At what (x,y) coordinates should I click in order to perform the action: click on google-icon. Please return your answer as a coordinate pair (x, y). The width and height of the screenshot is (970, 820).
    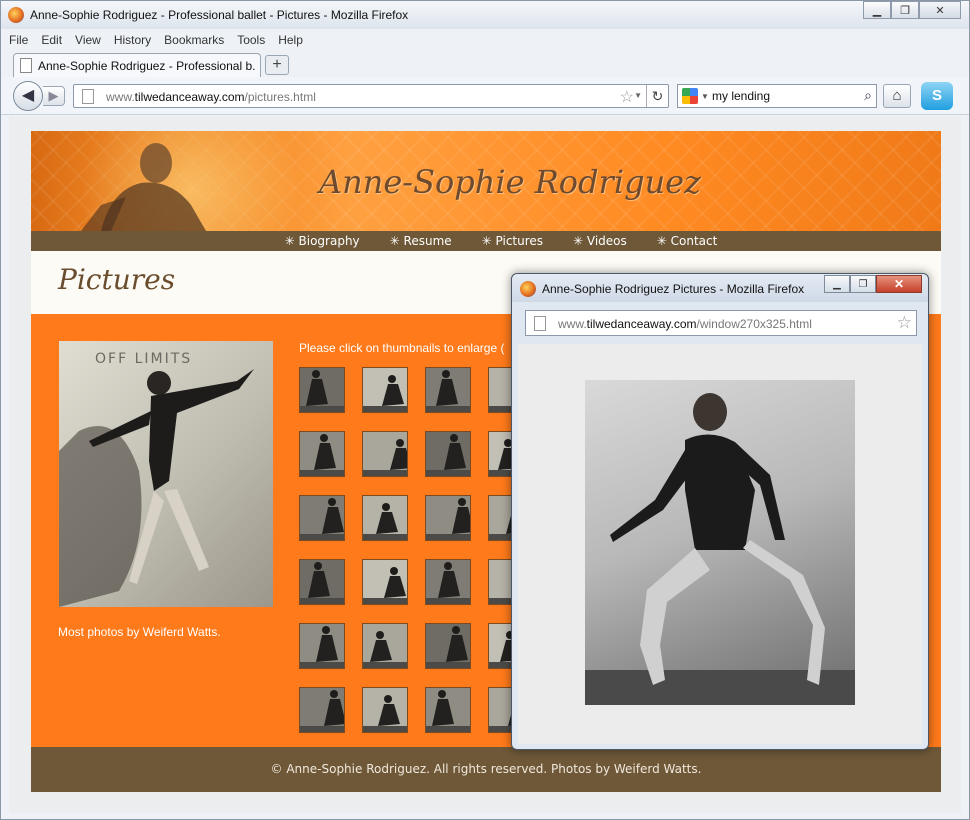
    Looking at the image, I should click on (690, 96).